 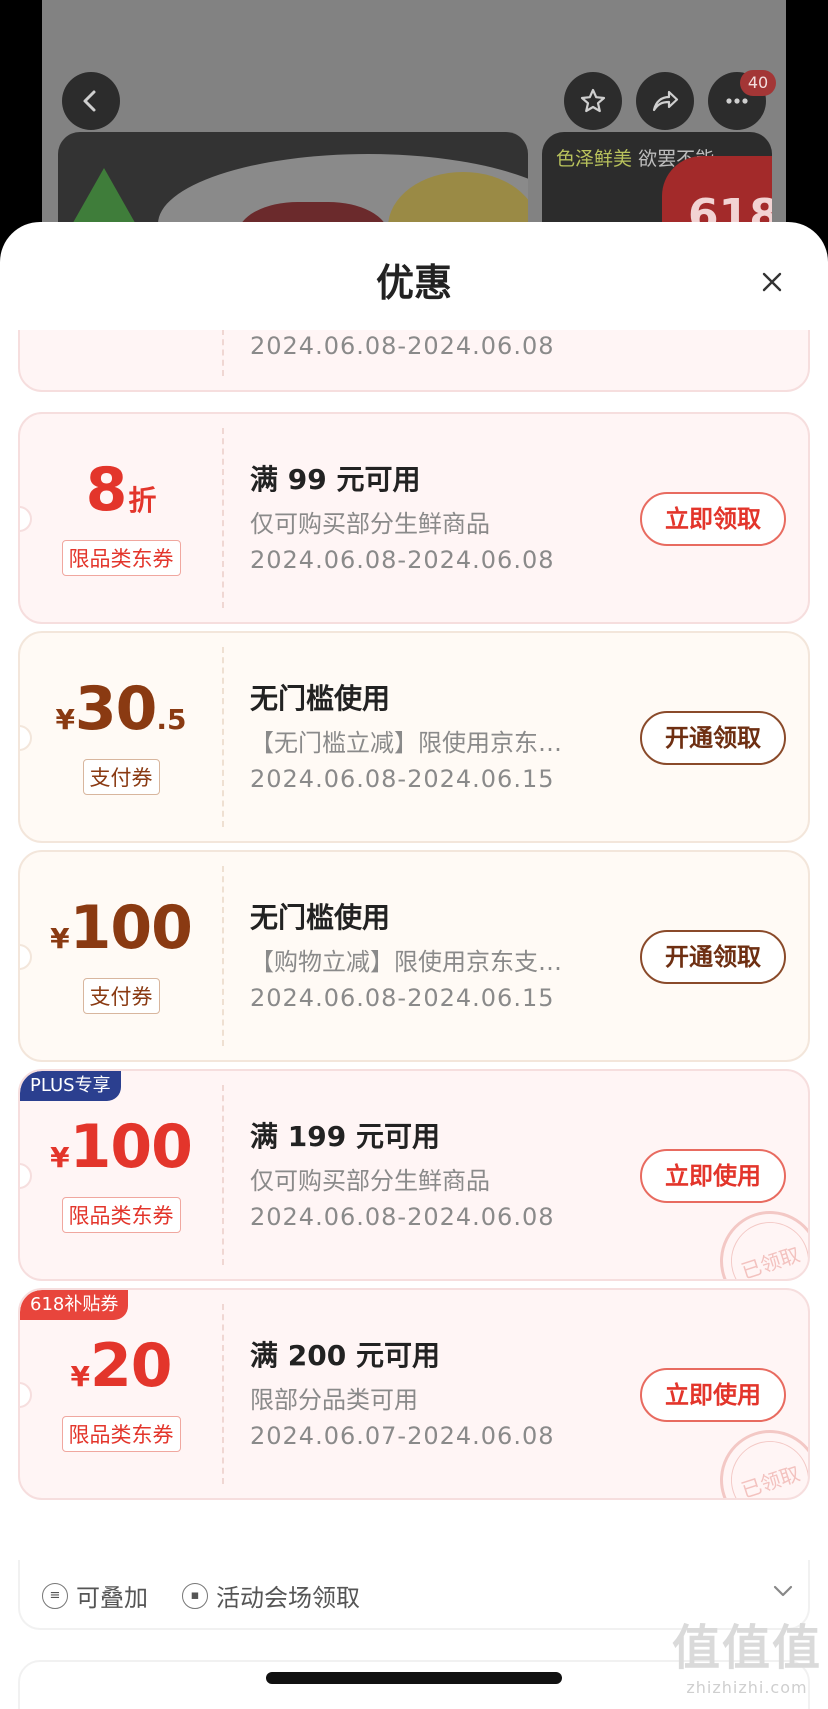 I want to click on site-watermark: 值值值 zhizhizhi.com, so click(x=747, y=1658).